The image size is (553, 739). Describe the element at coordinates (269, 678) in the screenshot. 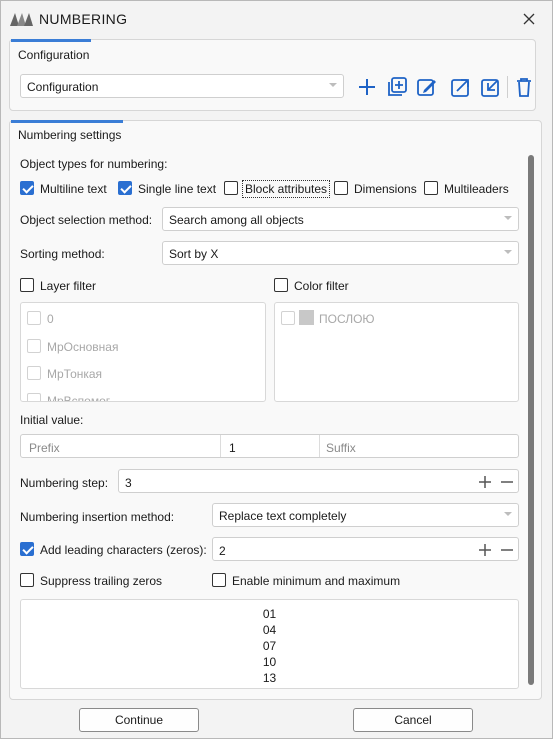

I see `preview-item: 13` at that location.